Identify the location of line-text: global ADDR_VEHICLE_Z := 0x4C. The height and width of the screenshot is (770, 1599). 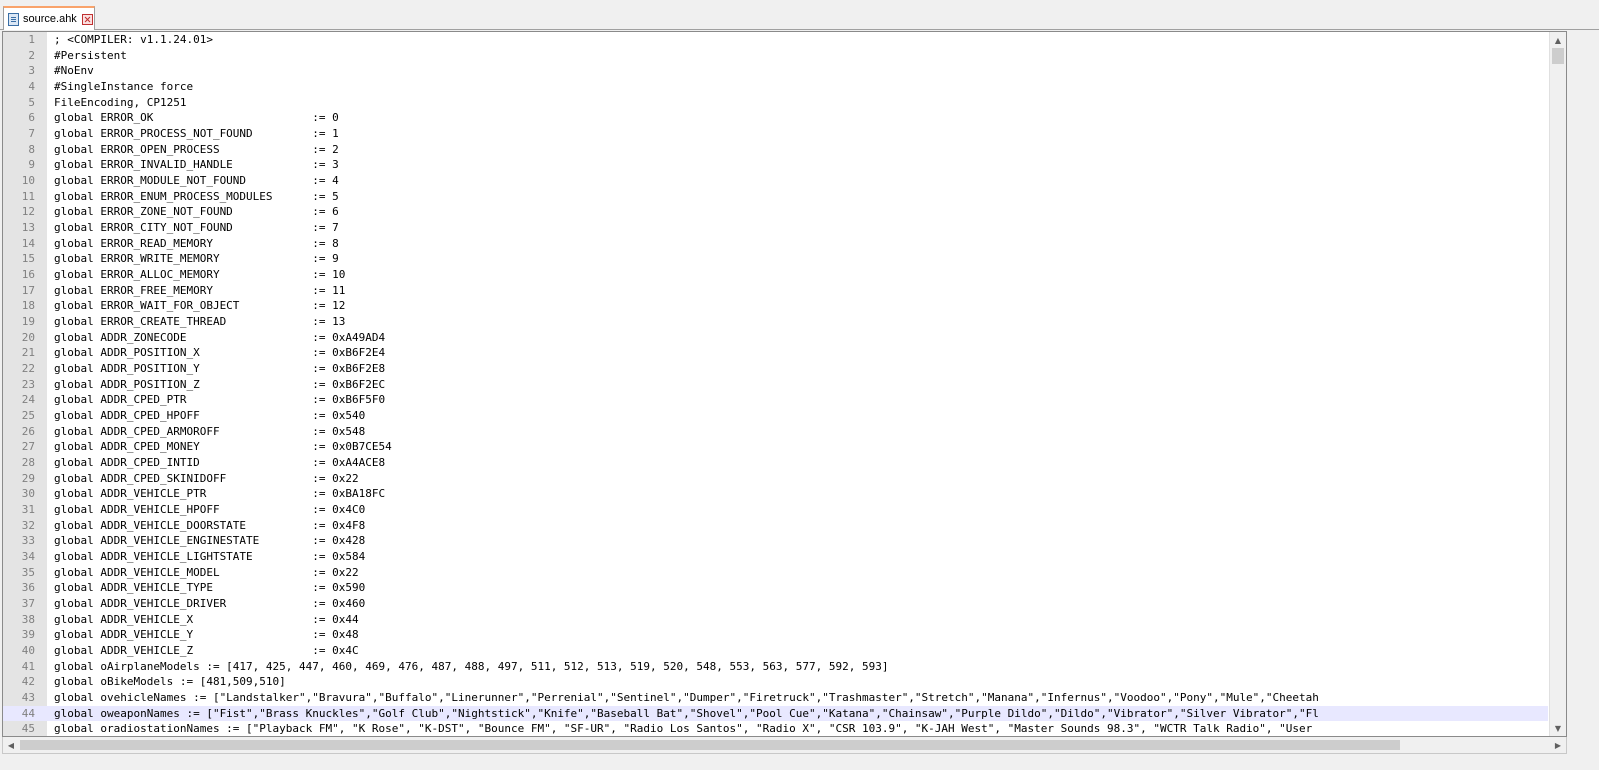
(206, 651).